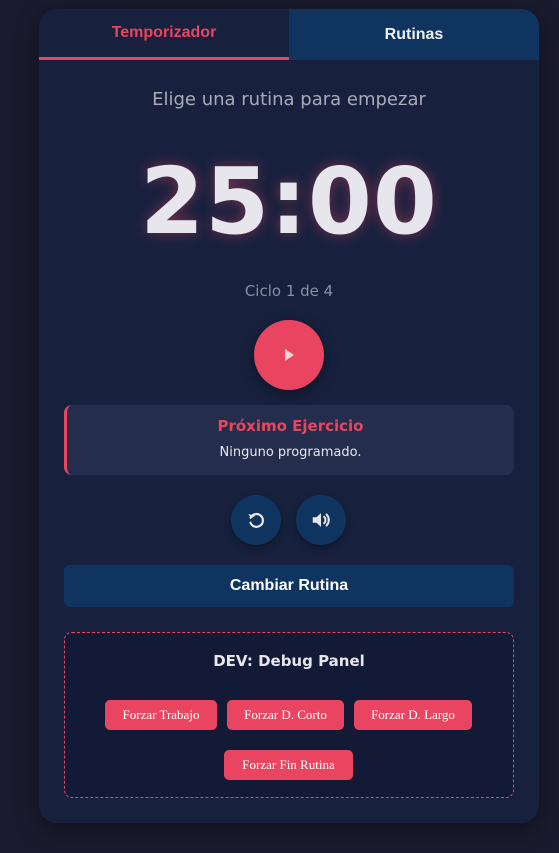 This screenshot has height=853, width=559. I want to click on sound-button, so click(321, 520).